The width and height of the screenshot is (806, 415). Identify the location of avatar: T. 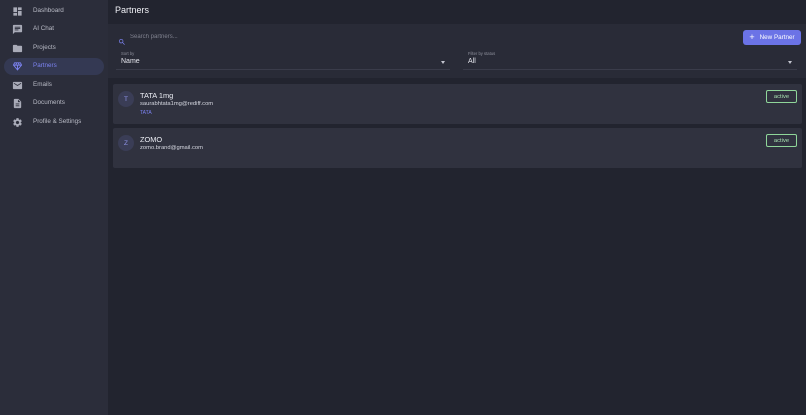
(126, 99).